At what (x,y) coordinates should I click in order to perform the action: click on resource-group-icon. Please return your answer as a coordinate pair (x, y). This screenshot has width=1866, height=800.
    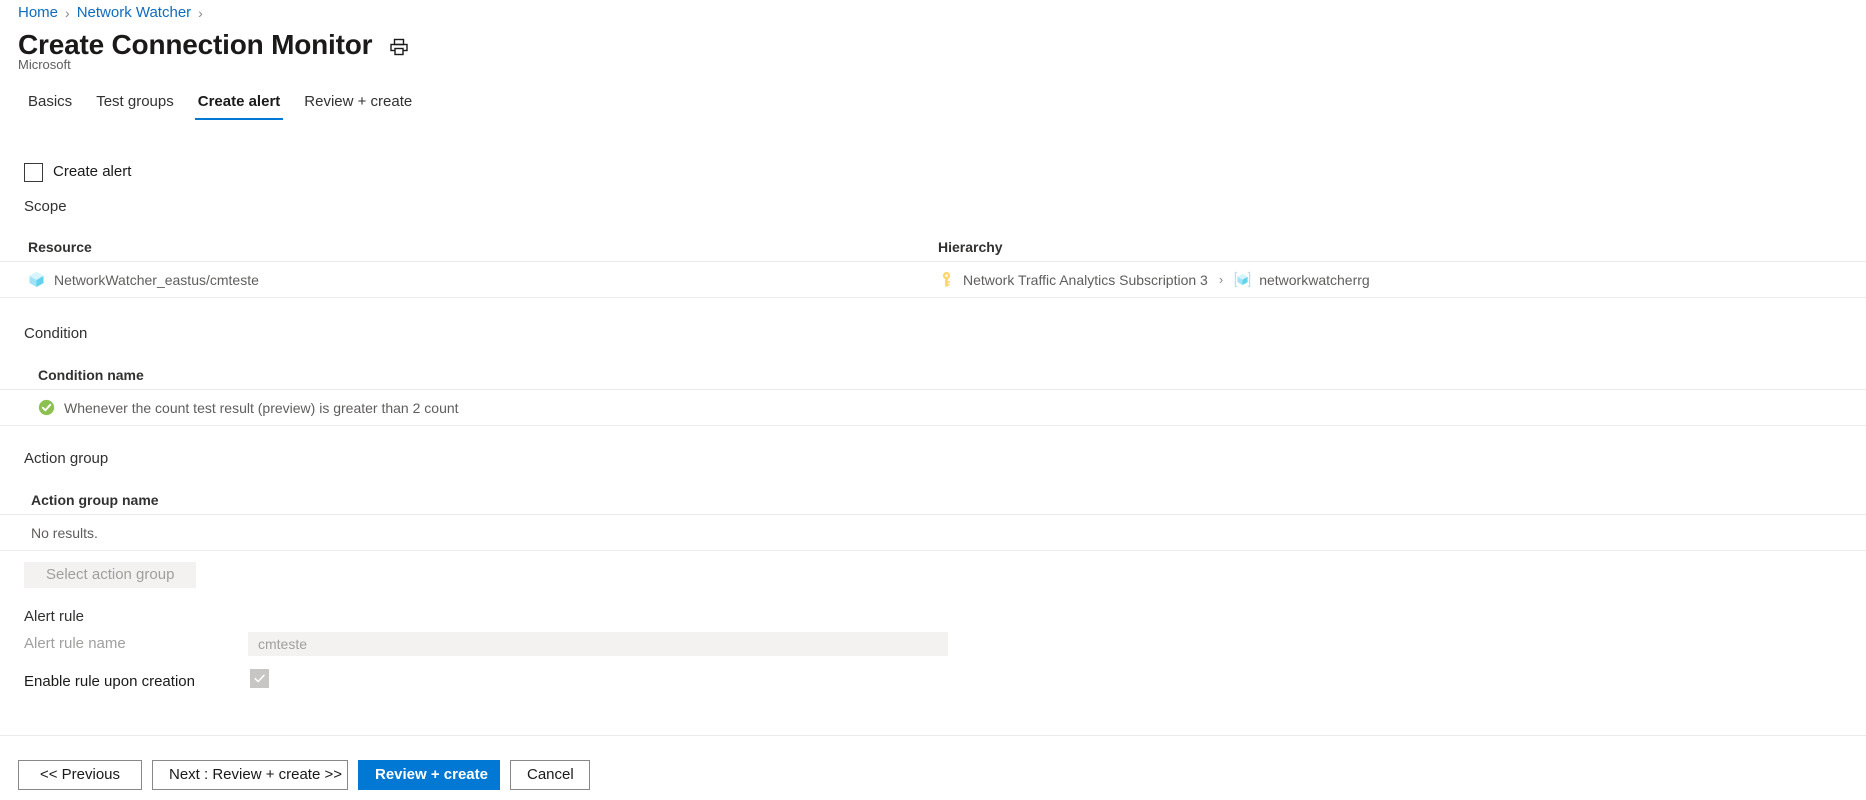
    Looking at the image, I should click on (1242, 279).